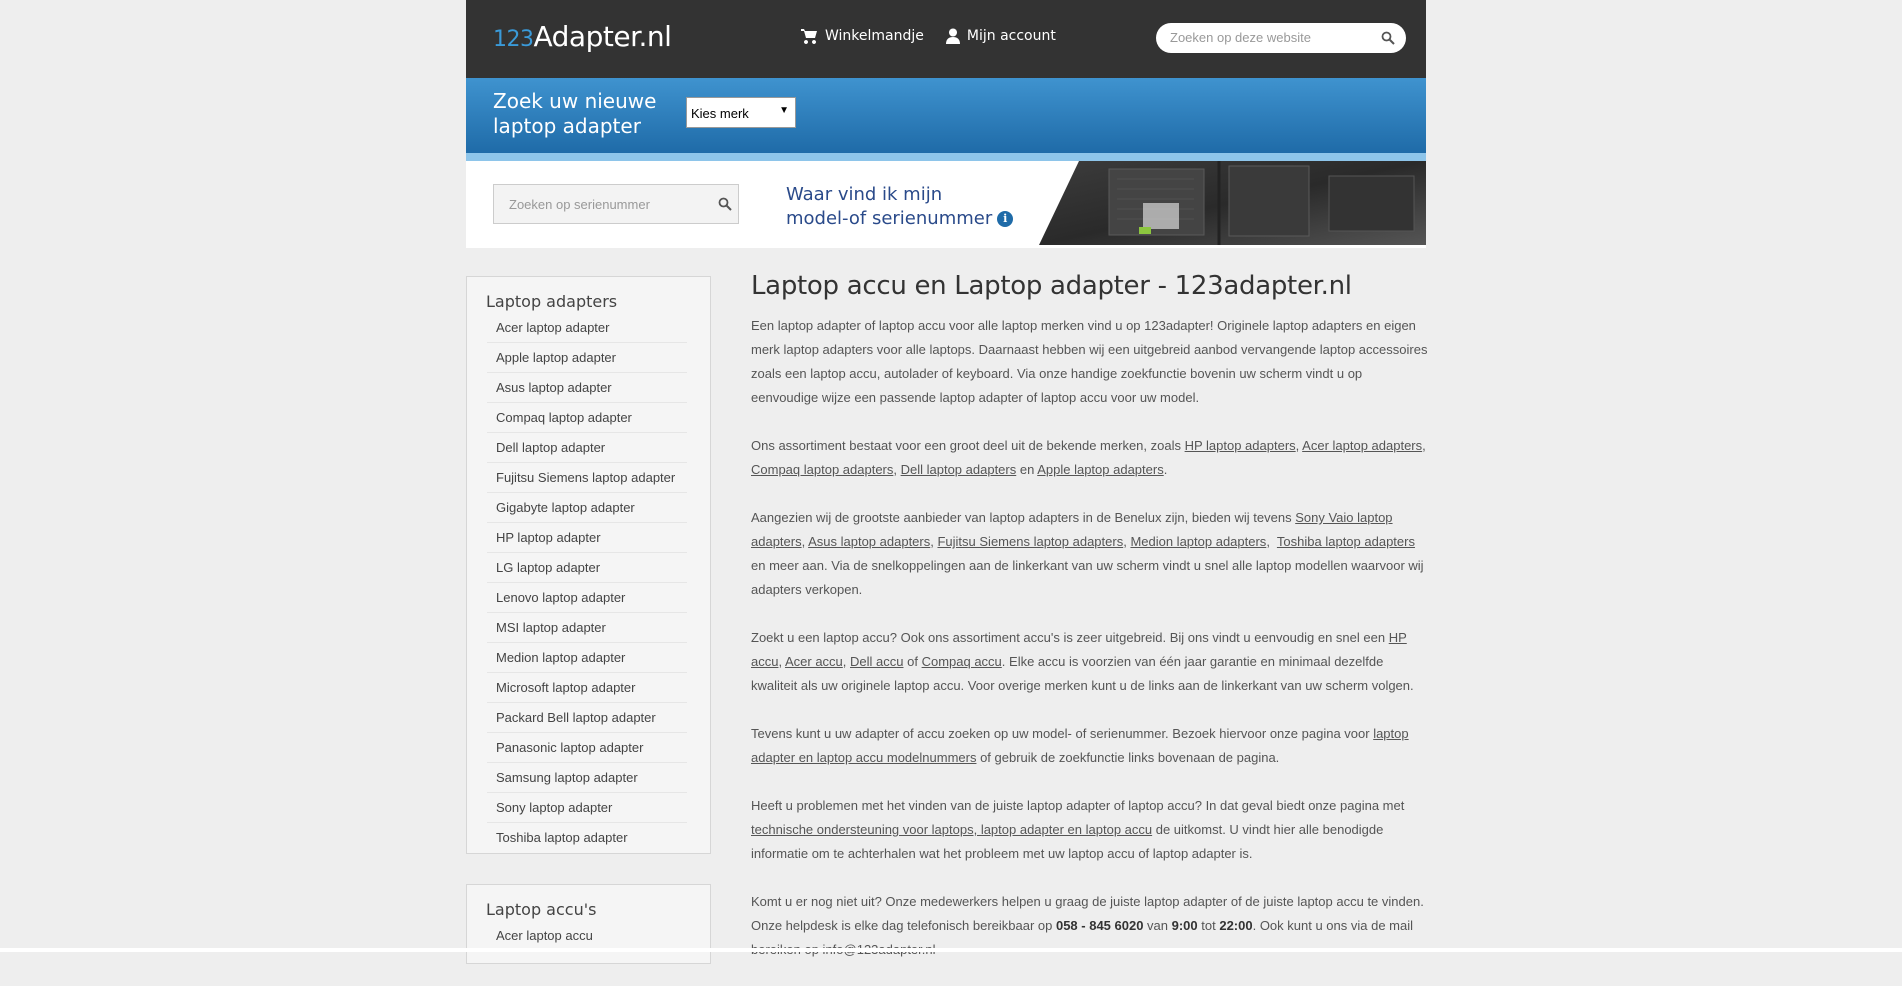 This screenshot has width=1902, height=986. I want to click on site-search-input, so click(1270, 37).